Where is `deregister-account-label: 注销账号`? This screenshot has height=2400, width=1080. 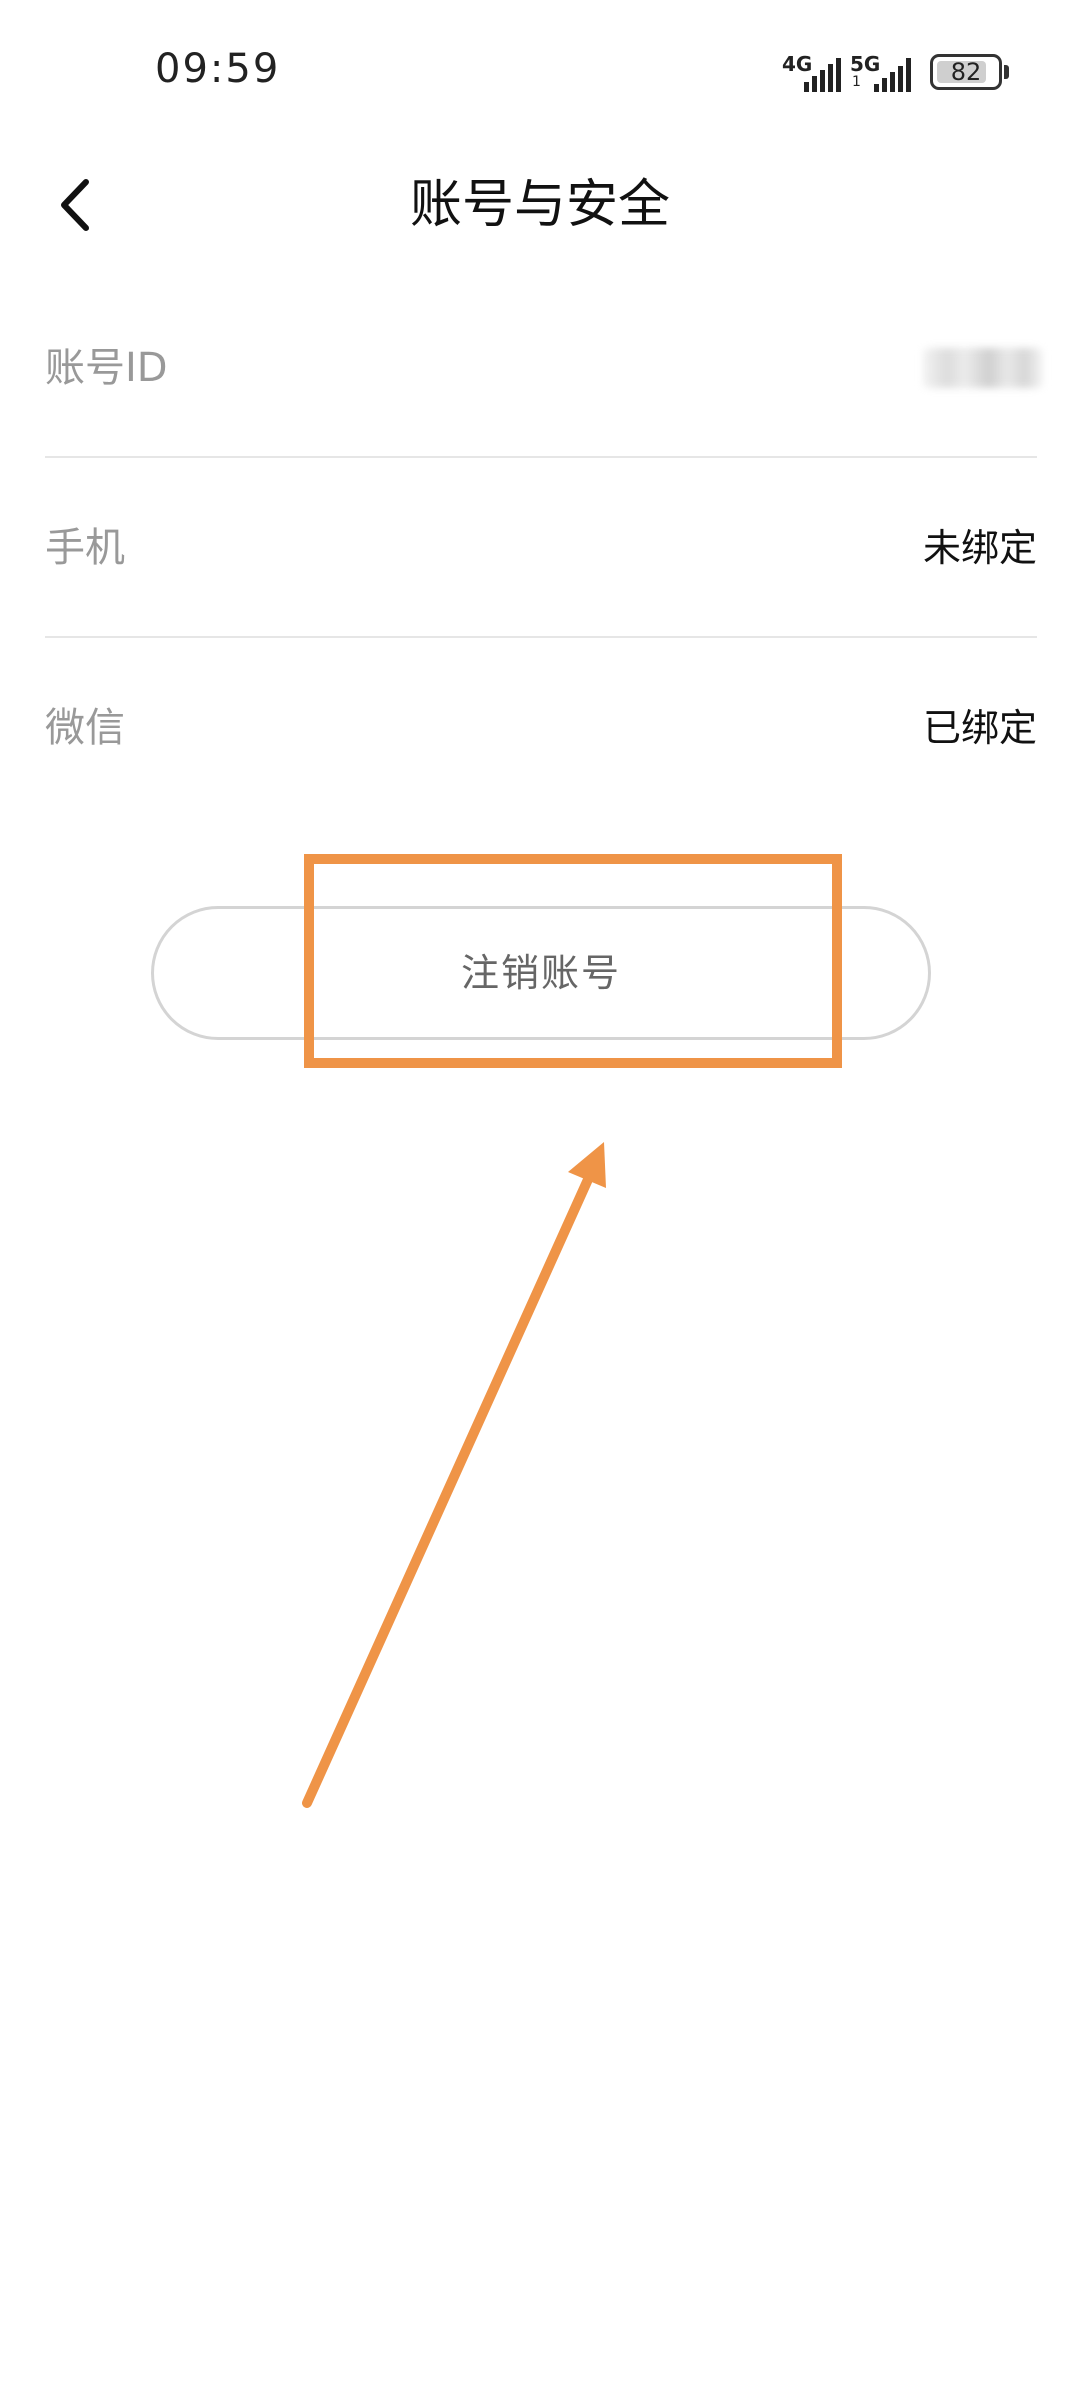 deregister-account-label: 注销账号 is located at coordinates (540, 973).